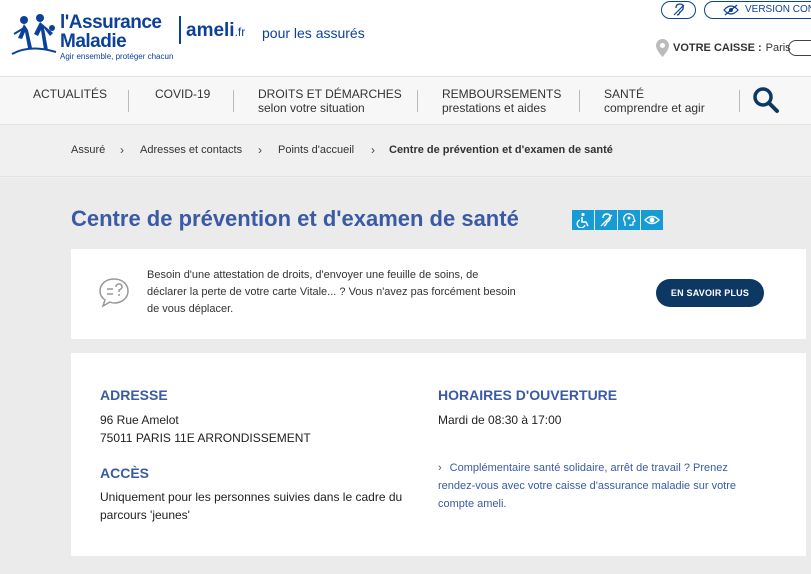 The height and width of the screenshot is (574, 811). I want to click on mental-disability-icon, so click(629, 220).